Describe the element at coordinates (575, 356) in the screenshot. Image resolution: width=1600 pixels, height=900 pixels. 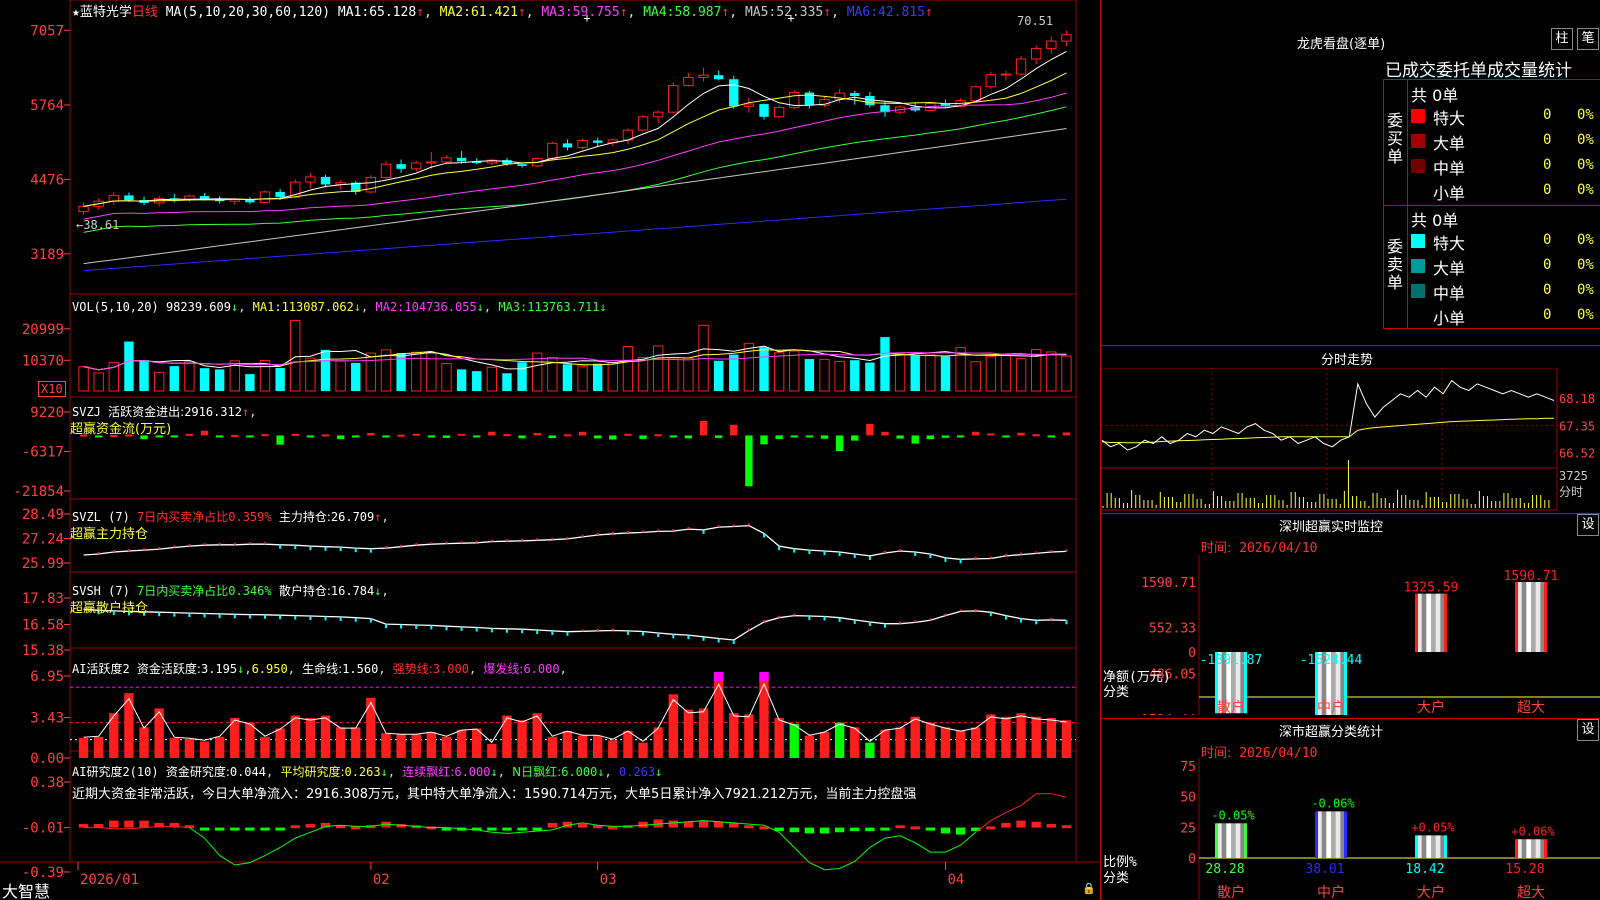
I see `volume-panel` at that location.